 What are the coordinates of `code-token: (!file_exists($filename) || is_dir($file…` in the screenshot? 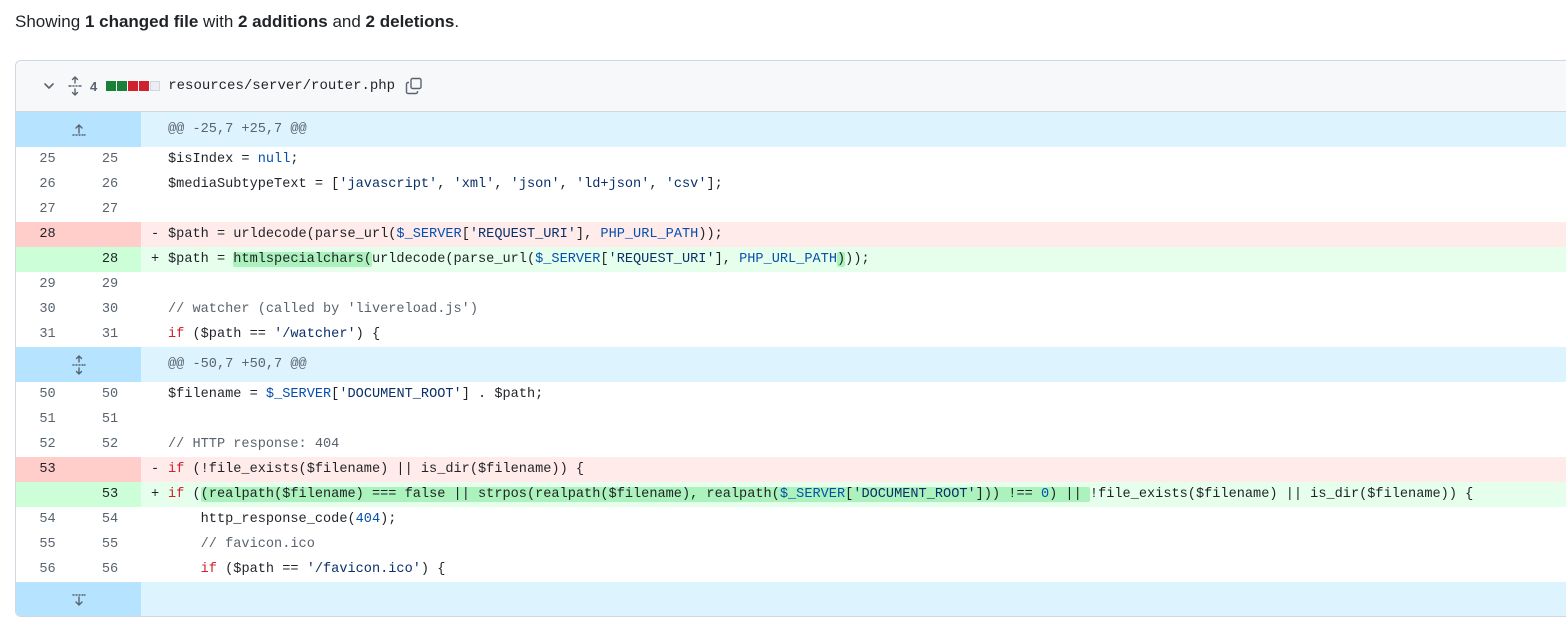 It's located at (384, 469).